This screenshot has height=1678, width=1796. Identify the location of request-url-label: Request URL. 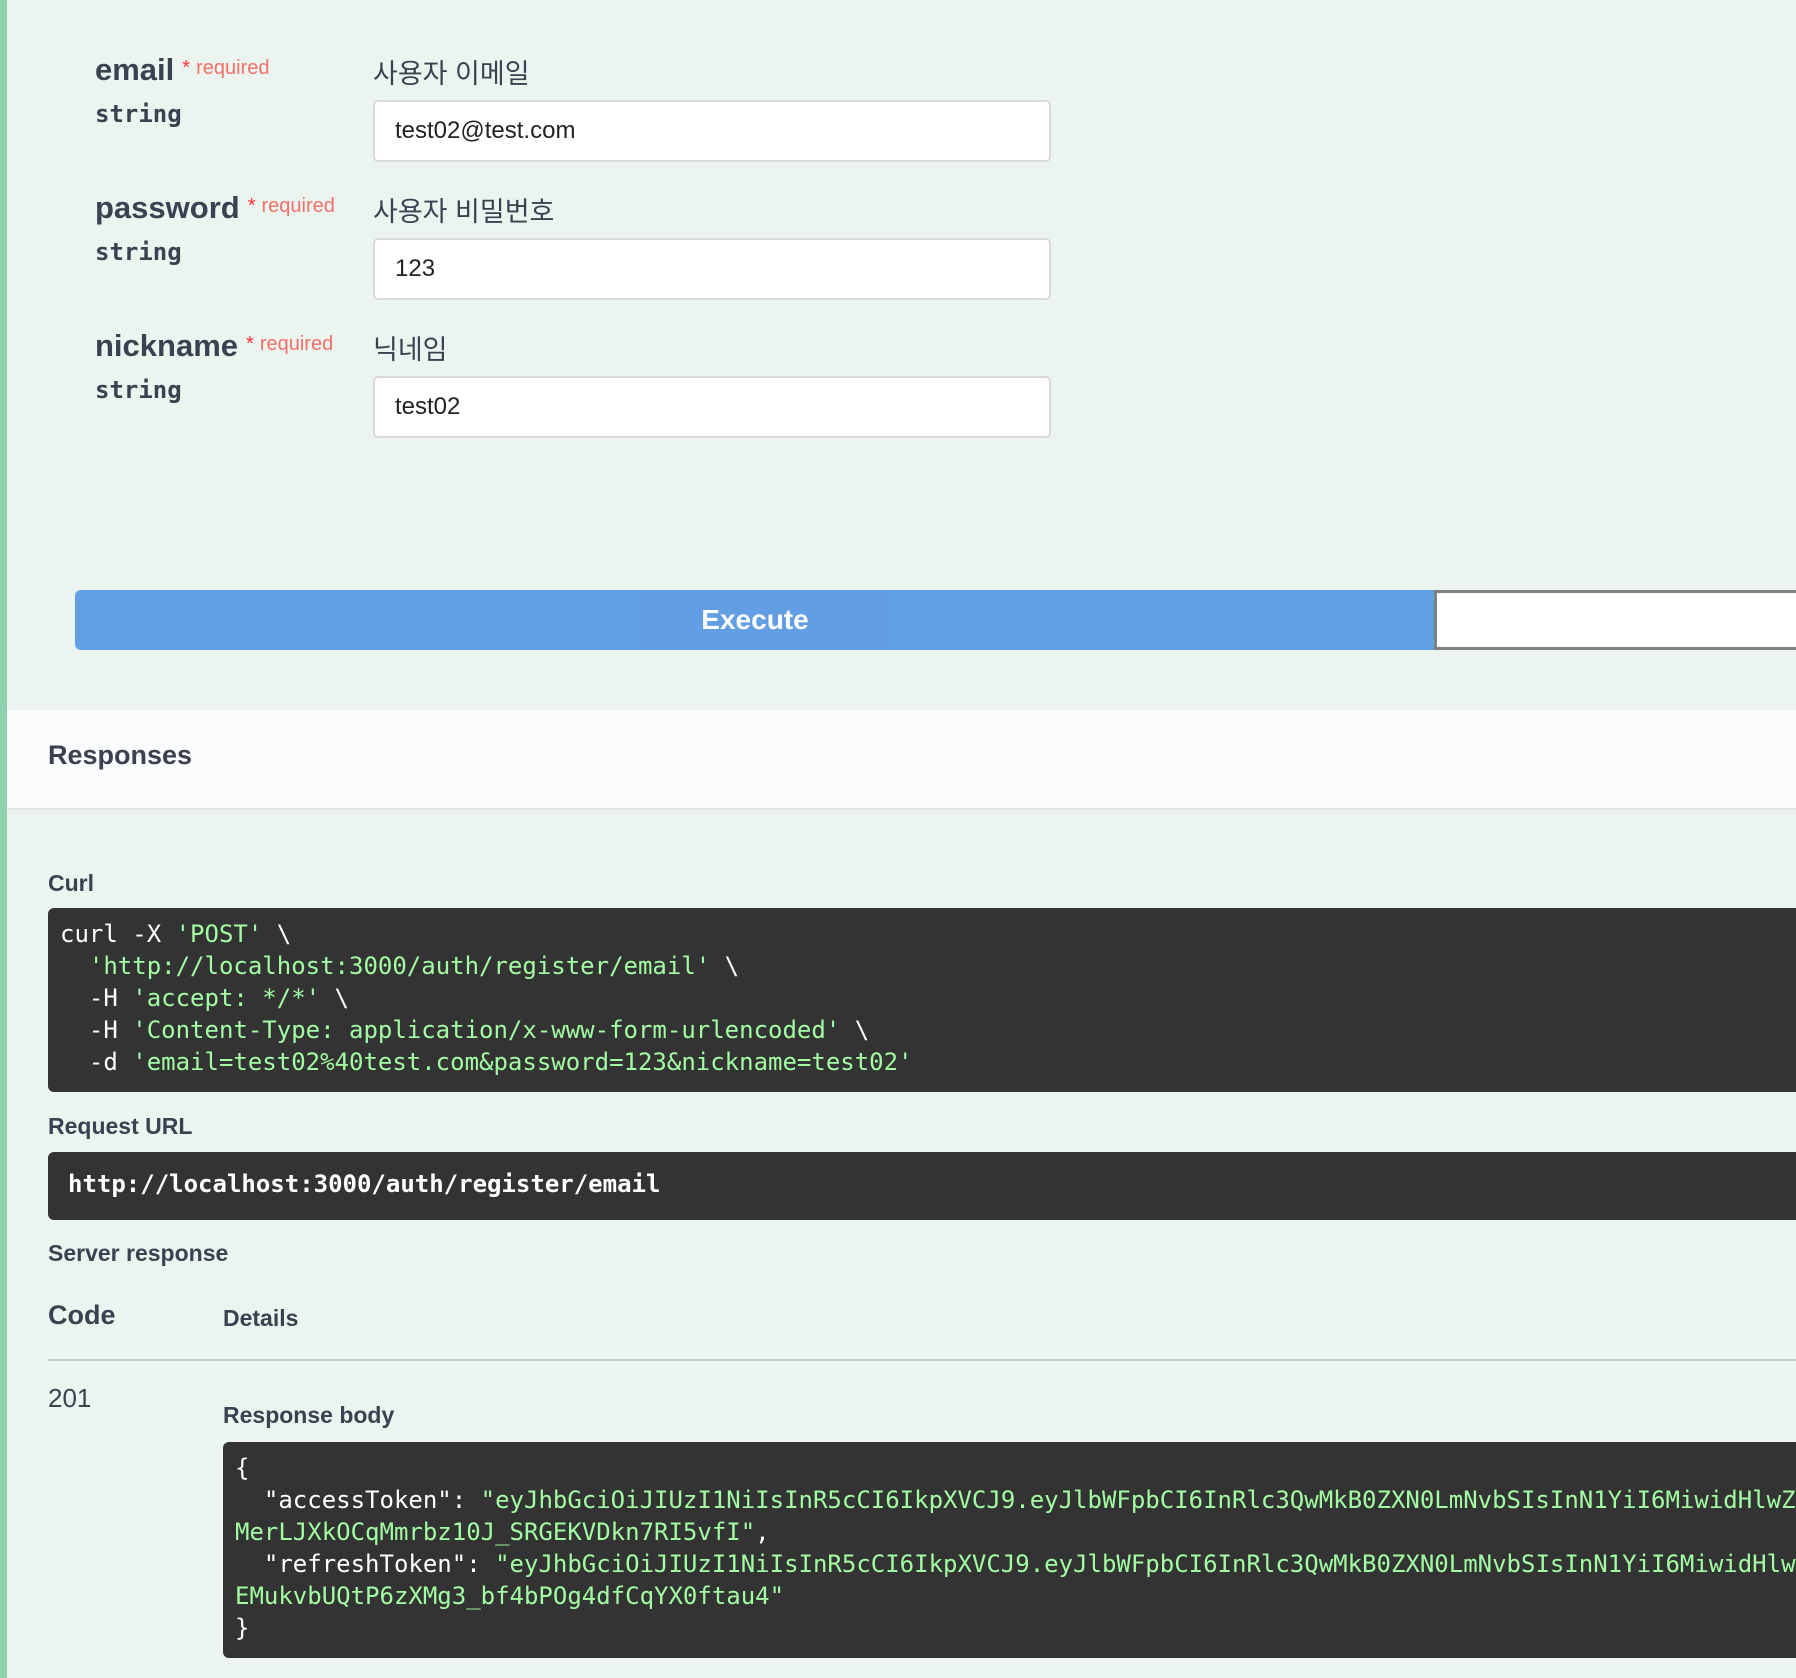
(120, 1126).